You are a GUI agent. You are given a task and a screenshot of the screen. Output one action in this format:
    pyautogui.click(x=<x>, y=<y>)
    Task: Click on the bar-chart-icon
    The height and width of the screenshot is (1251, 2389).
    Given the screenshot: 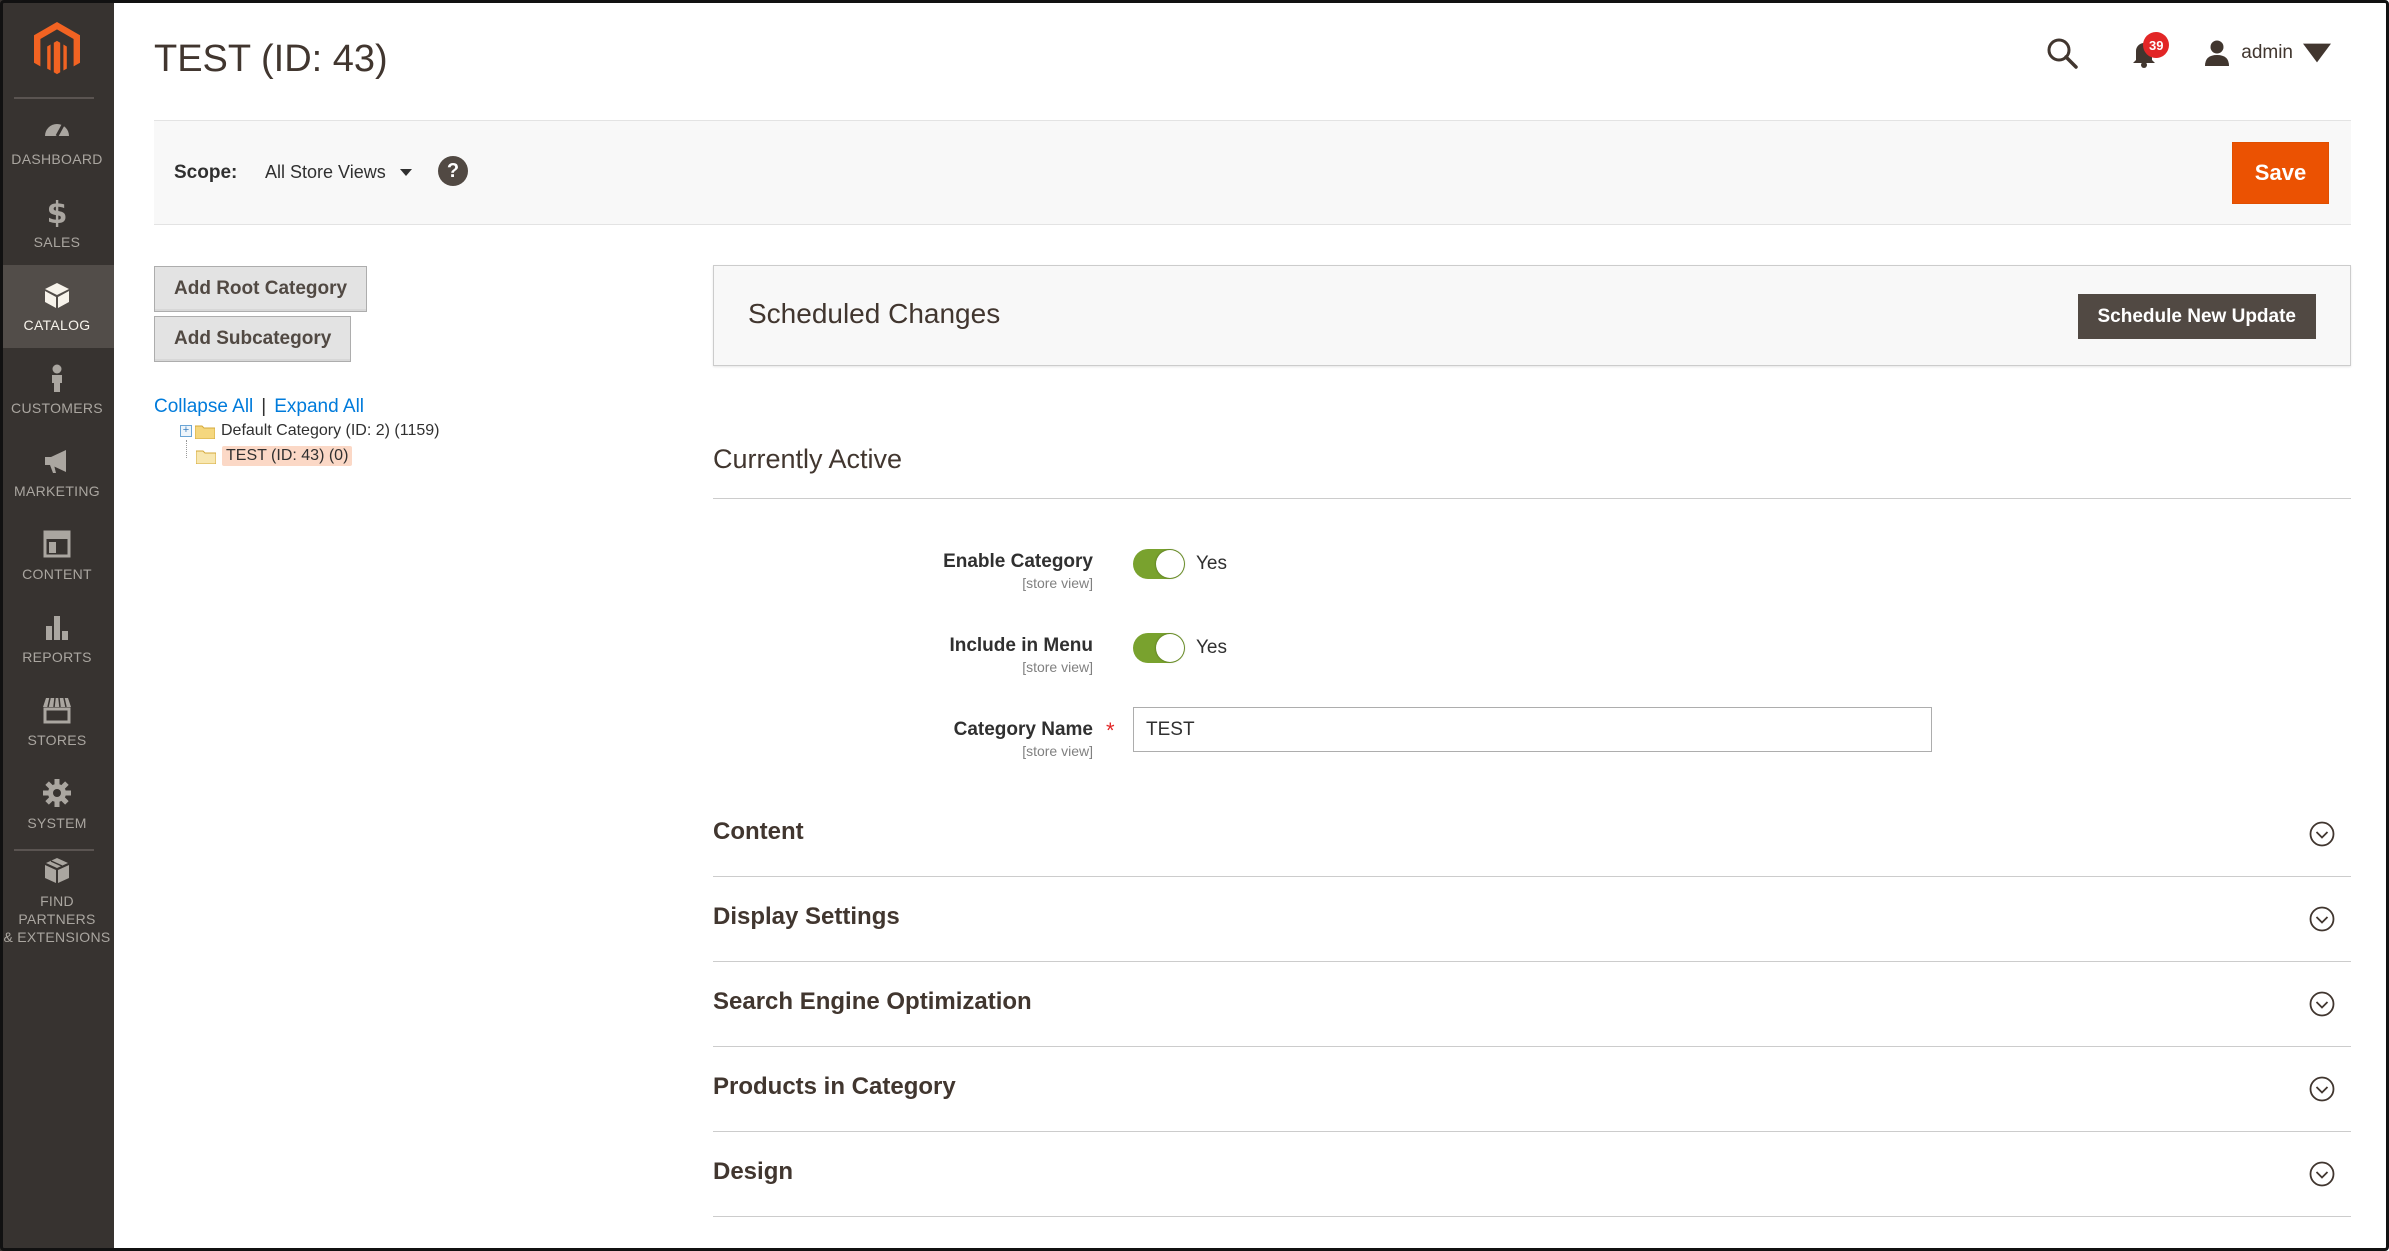 What is the action you would take?
    pyautogui.click(x=57, y=627)
    